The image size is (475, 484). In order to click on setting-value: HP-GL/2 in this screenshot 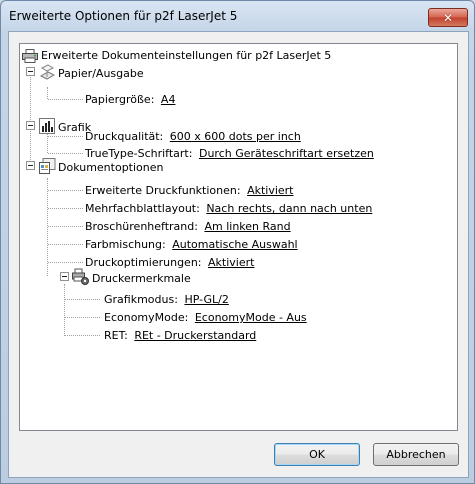, I will do `click(206, 299)`.